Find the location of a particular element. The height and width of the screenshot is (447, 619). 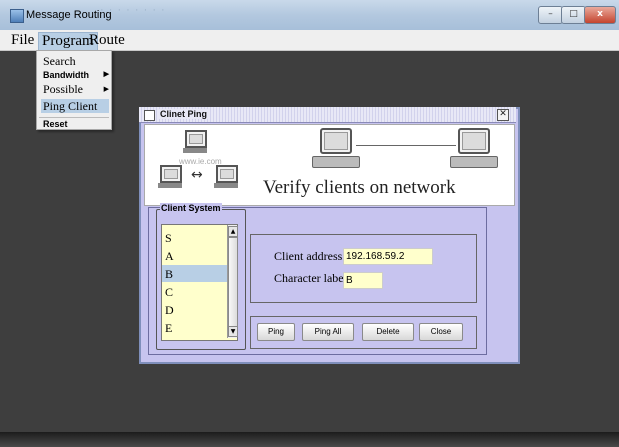

client-system-label: Client System is located at coordinates (191, 208).